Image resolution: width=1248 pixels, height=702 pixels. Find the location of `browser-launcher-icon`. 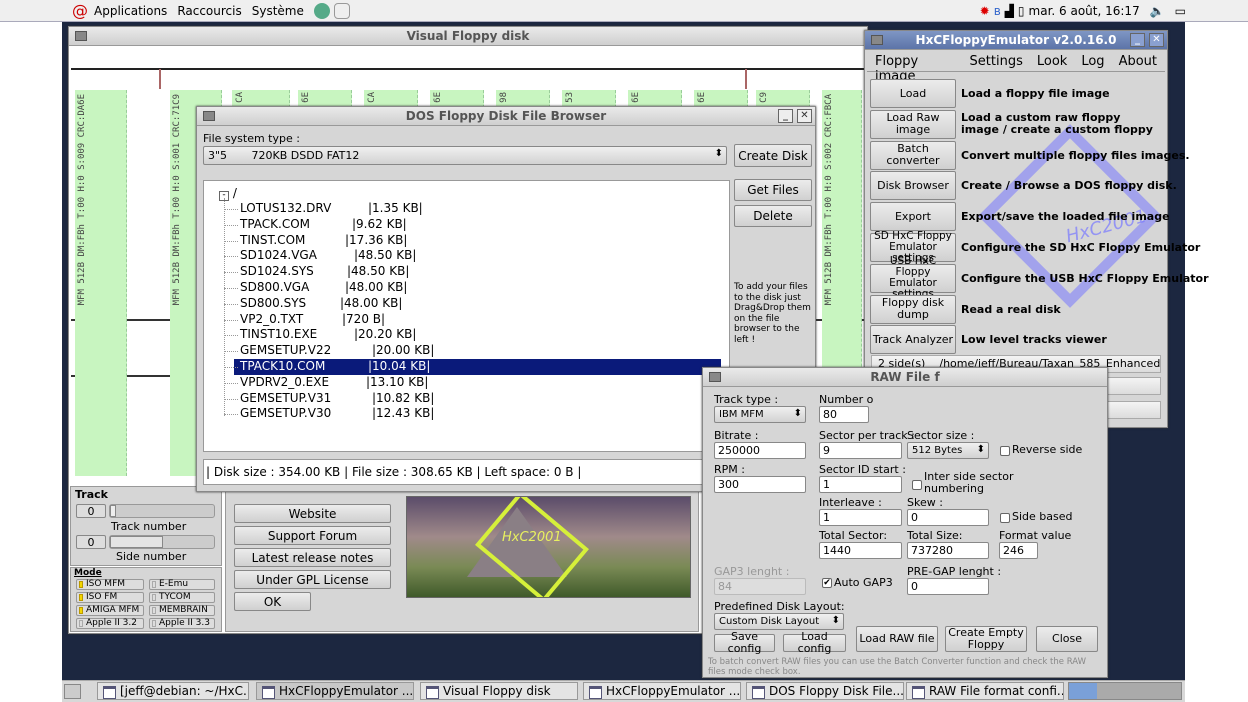

browser-launcher-icon is located at coordinates (321, 10).